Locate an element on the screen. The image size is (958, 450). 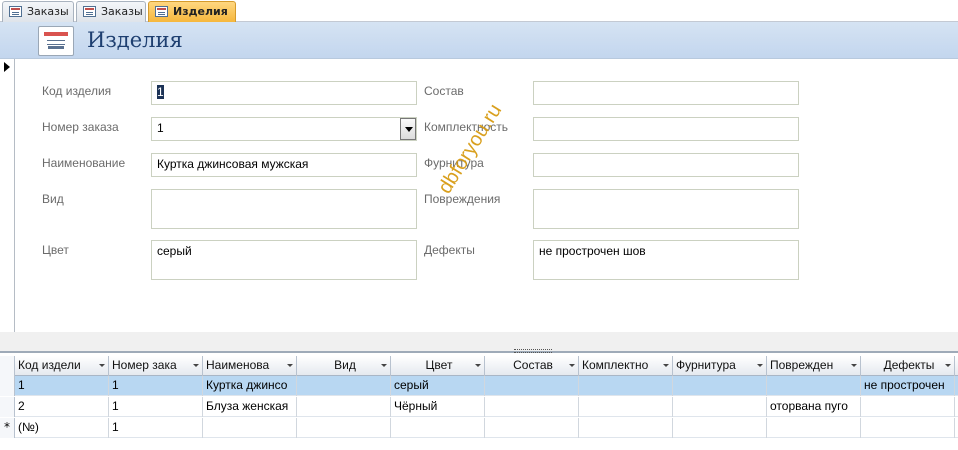
column-header-color: Цвет is located at coordinates (438, 366).